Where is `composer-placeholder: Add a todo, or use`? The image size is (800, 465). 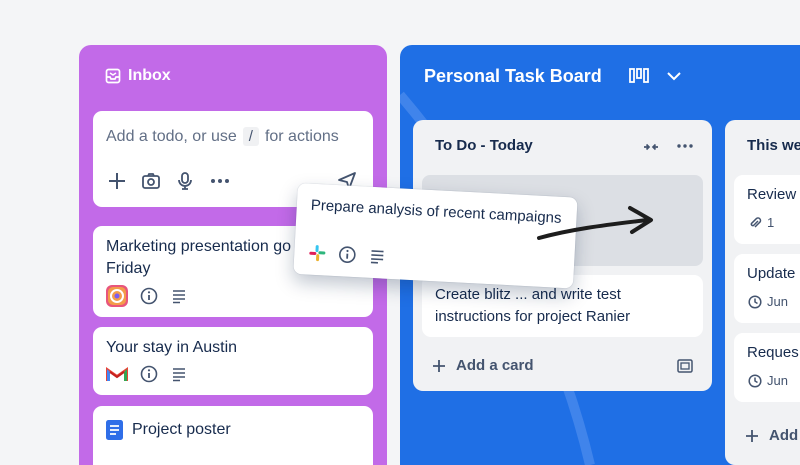 composer-placeholder: Add a todo, or use is located at coordinates (171, 136).